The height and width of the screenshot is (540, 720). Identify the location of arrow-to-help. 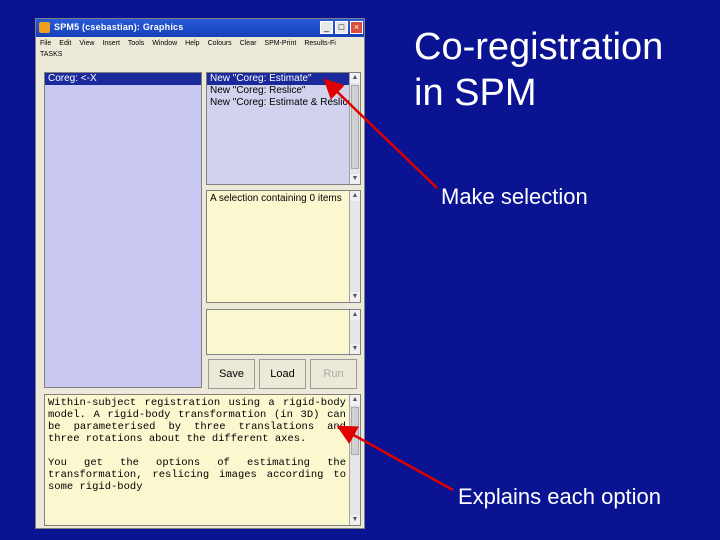
(395, 458).